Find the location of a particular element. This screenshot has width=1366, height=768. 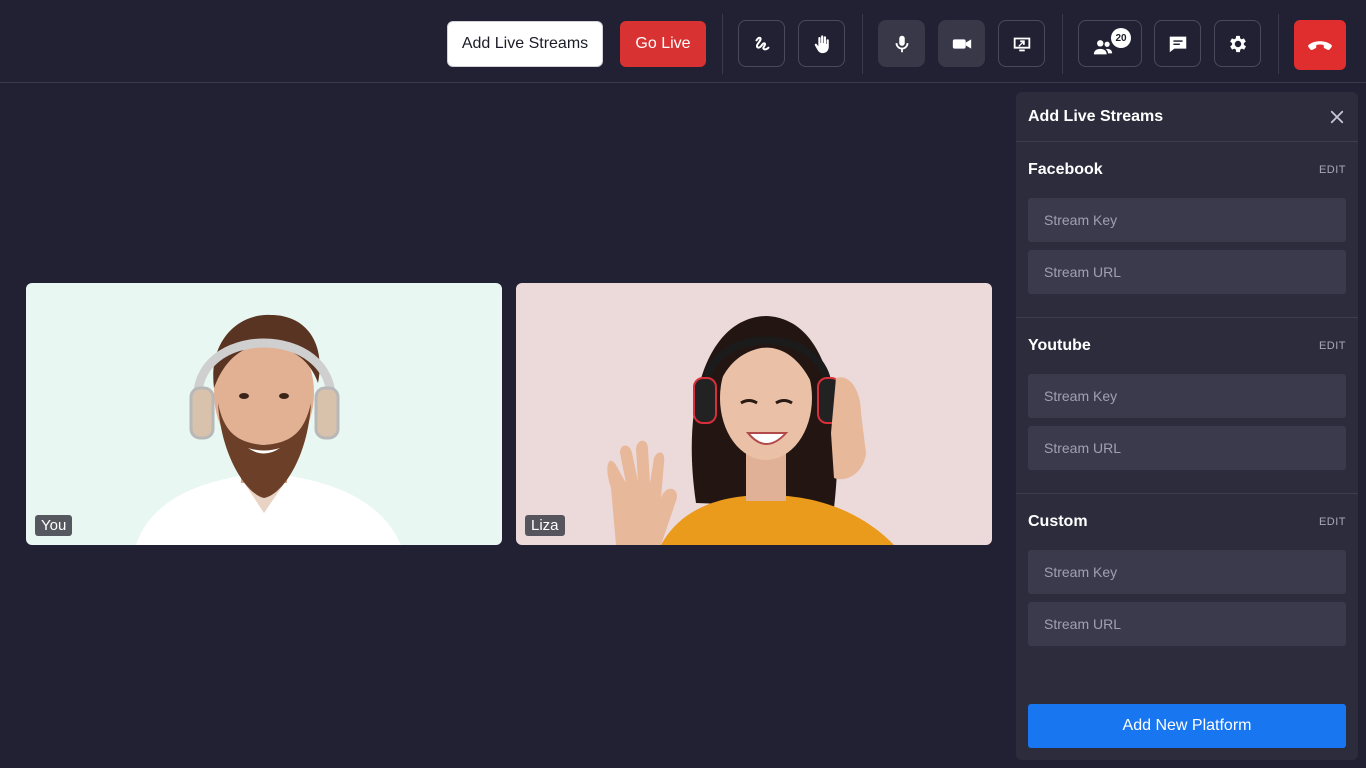

end-call-icon is located at coordinates (1320, 45).